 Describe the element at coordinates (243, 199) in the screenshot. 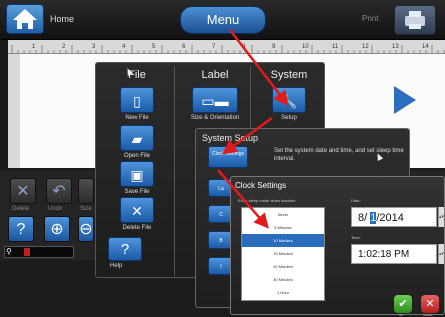

I see `arrow-clock-to-sleep` at that location.